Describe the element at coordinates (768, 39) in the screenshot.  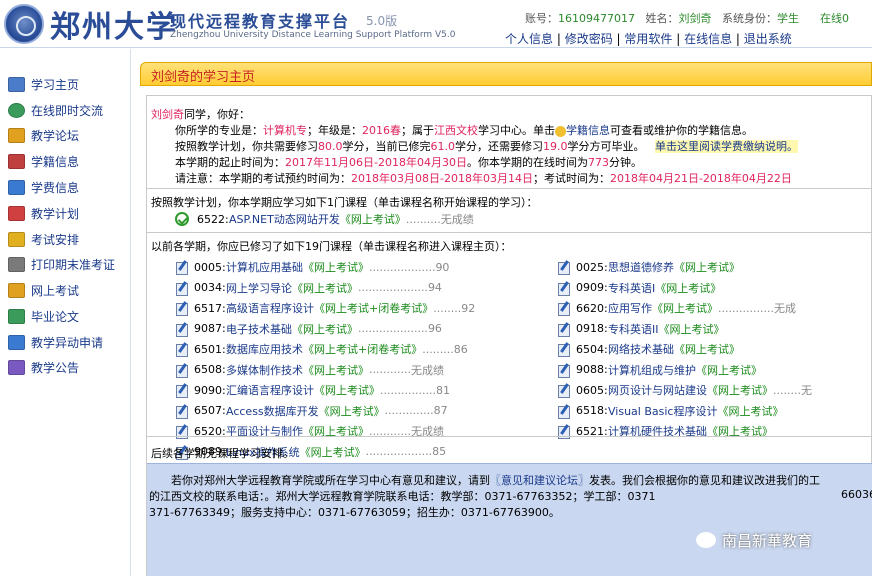
I see `link-logout: 退出系统` at that location.